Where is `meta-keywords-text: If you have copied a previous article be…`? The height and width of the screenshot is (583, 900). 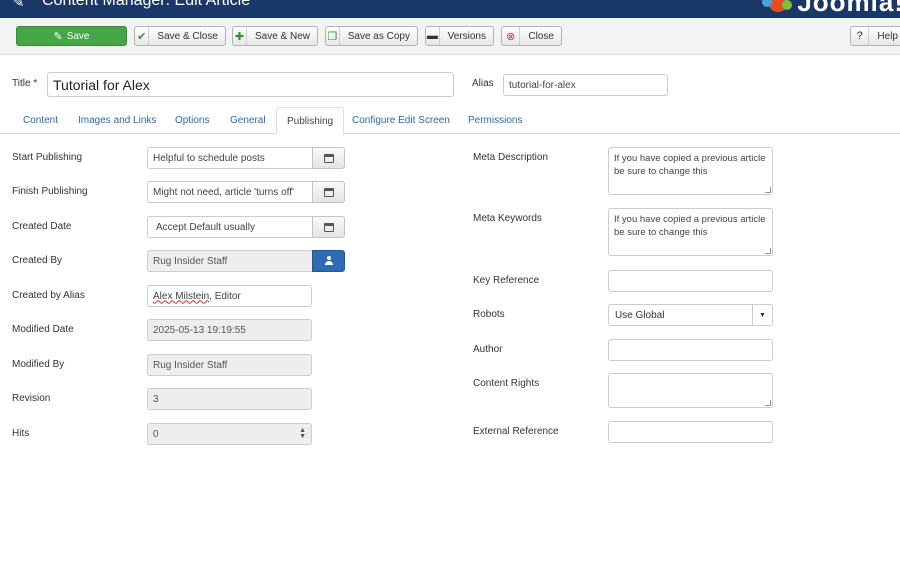 meta-keywords-text: If you have copied a previous article be… is located at coordinates (690, 226).